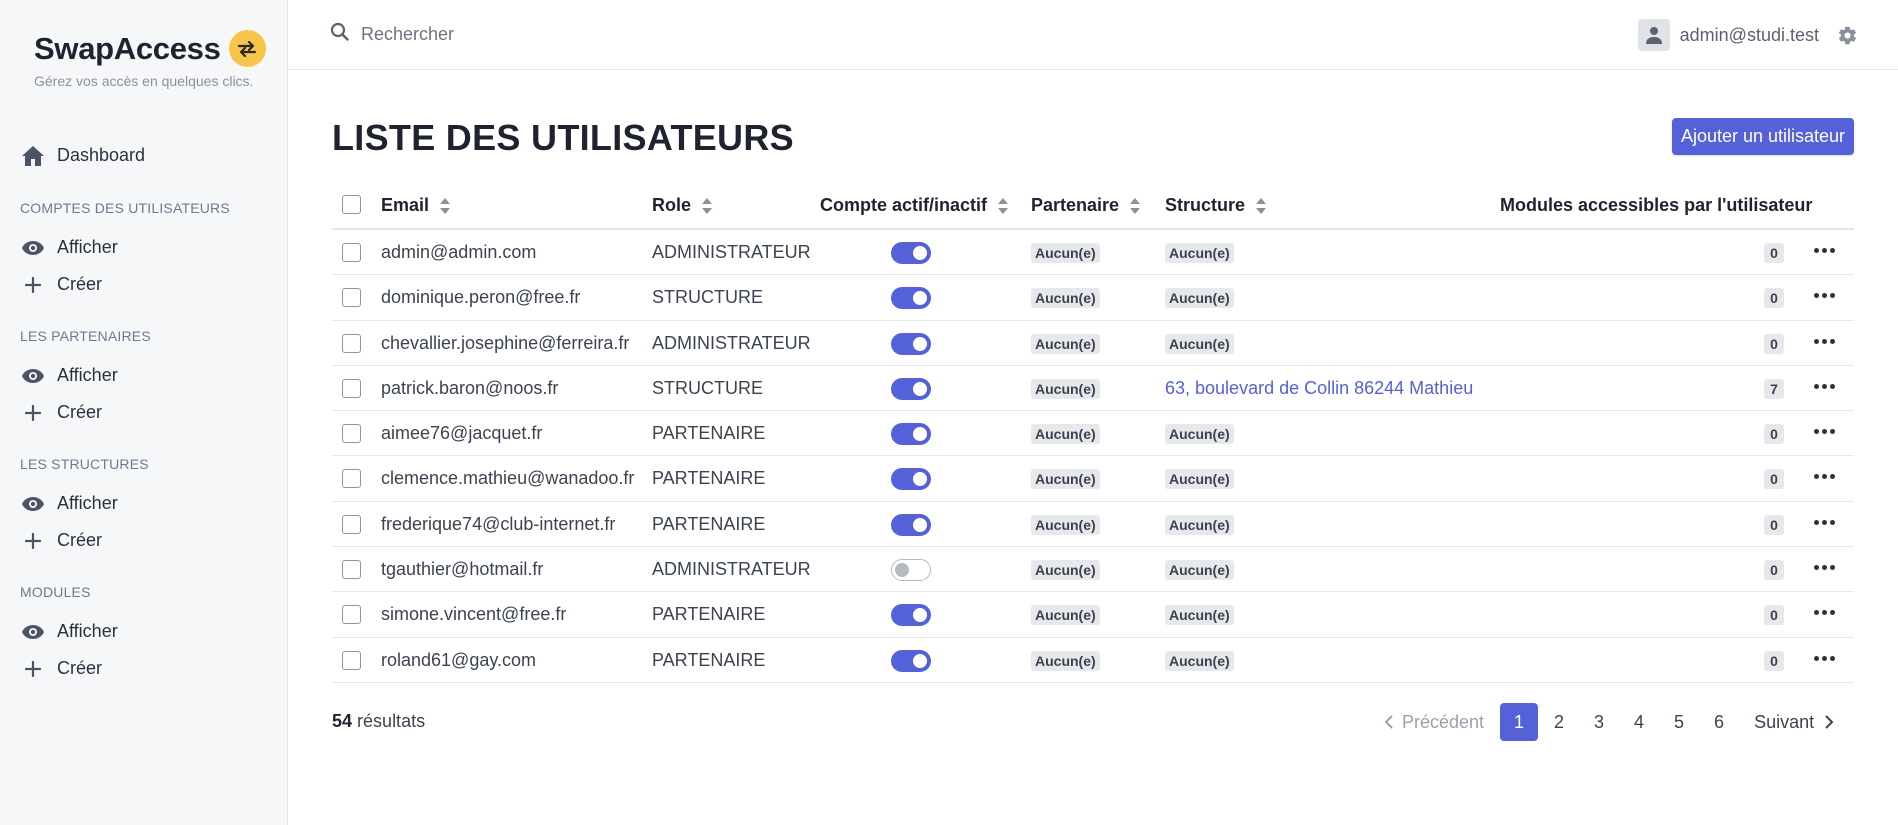 This screenshot has height=825, width=1898. Describe the element at coordinates (1719, 722) in the screenshot. I see `page-number-button: 6` at that location.